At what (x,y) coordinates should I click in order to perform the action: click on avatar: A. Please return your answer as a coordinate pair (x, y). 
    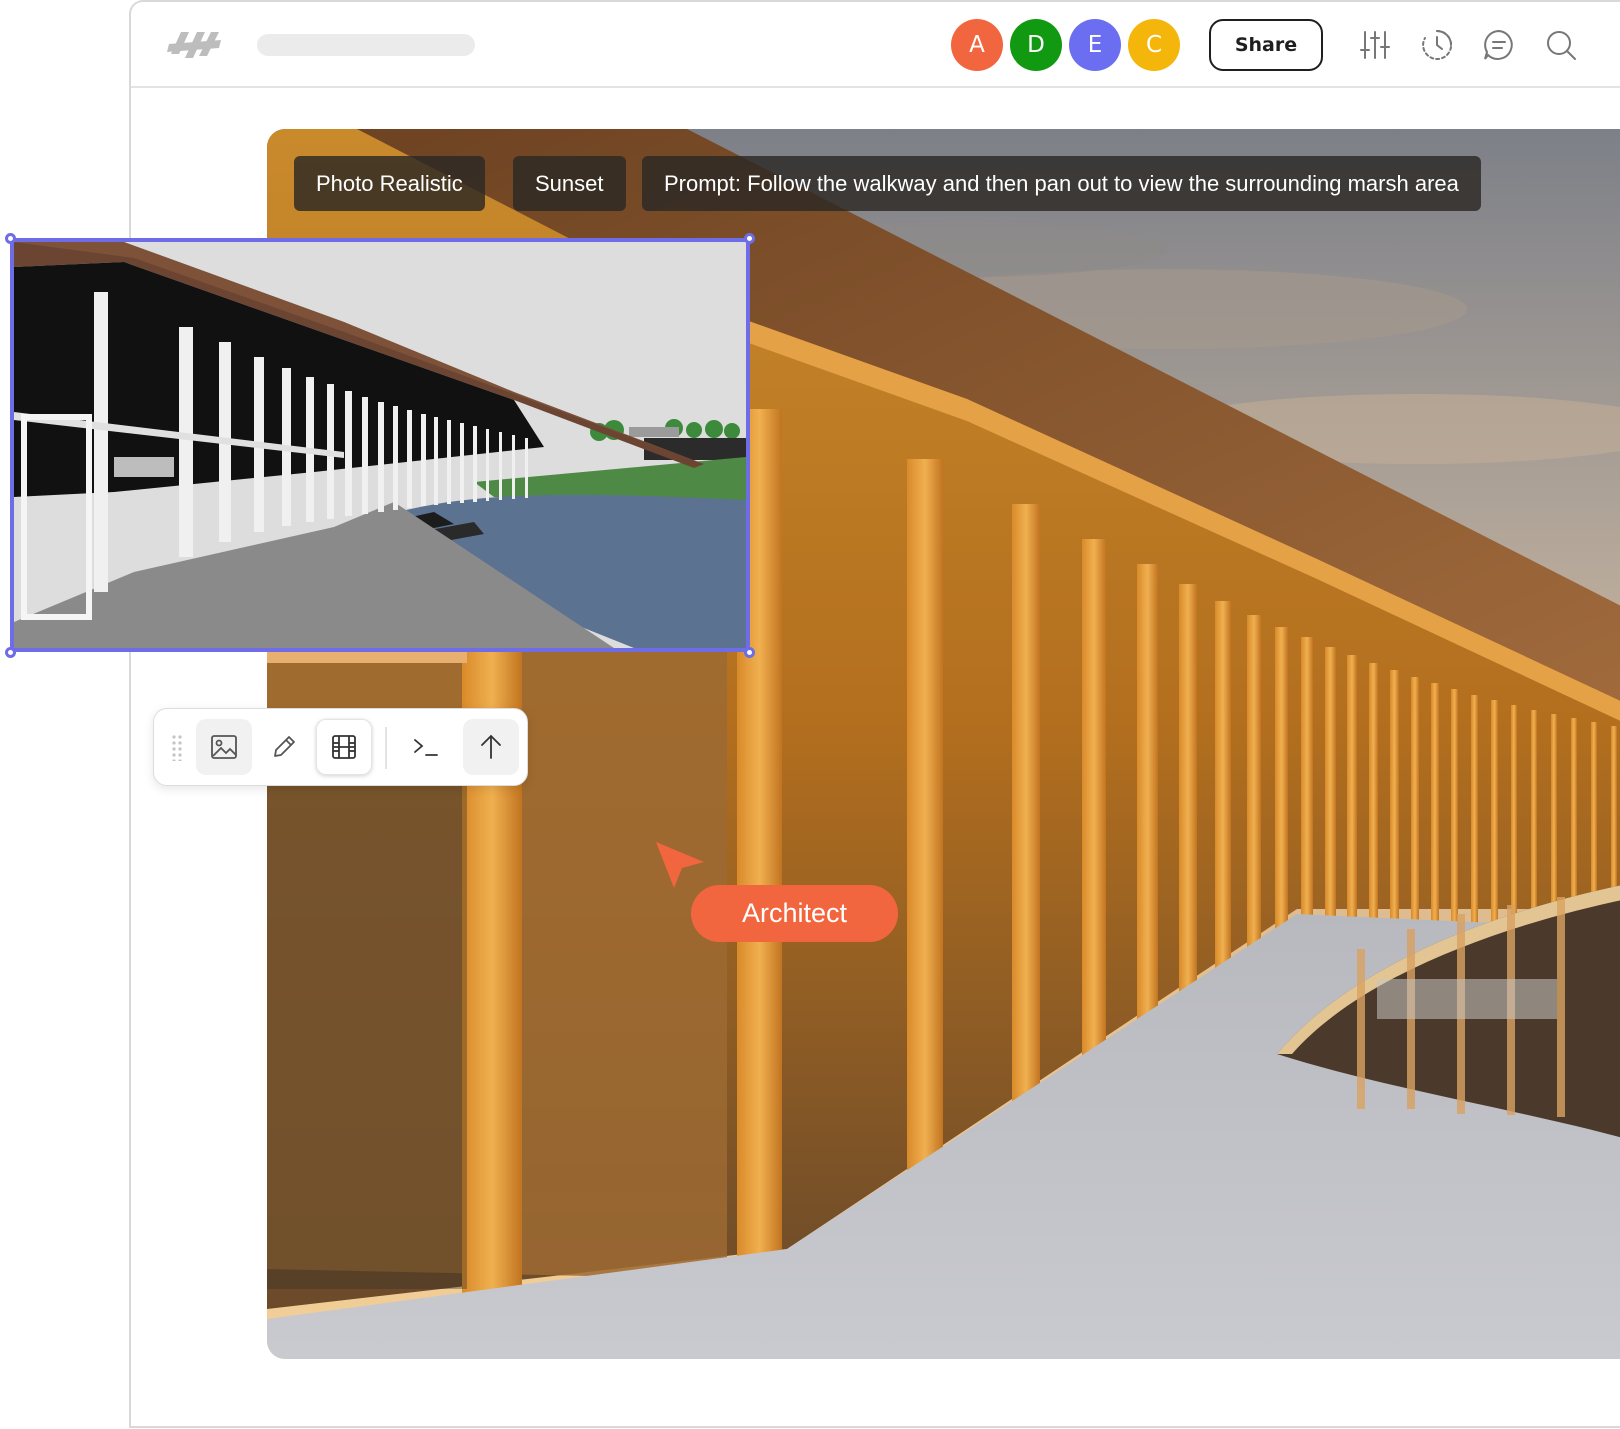
    Looking at the image, I should click on (977, 45).